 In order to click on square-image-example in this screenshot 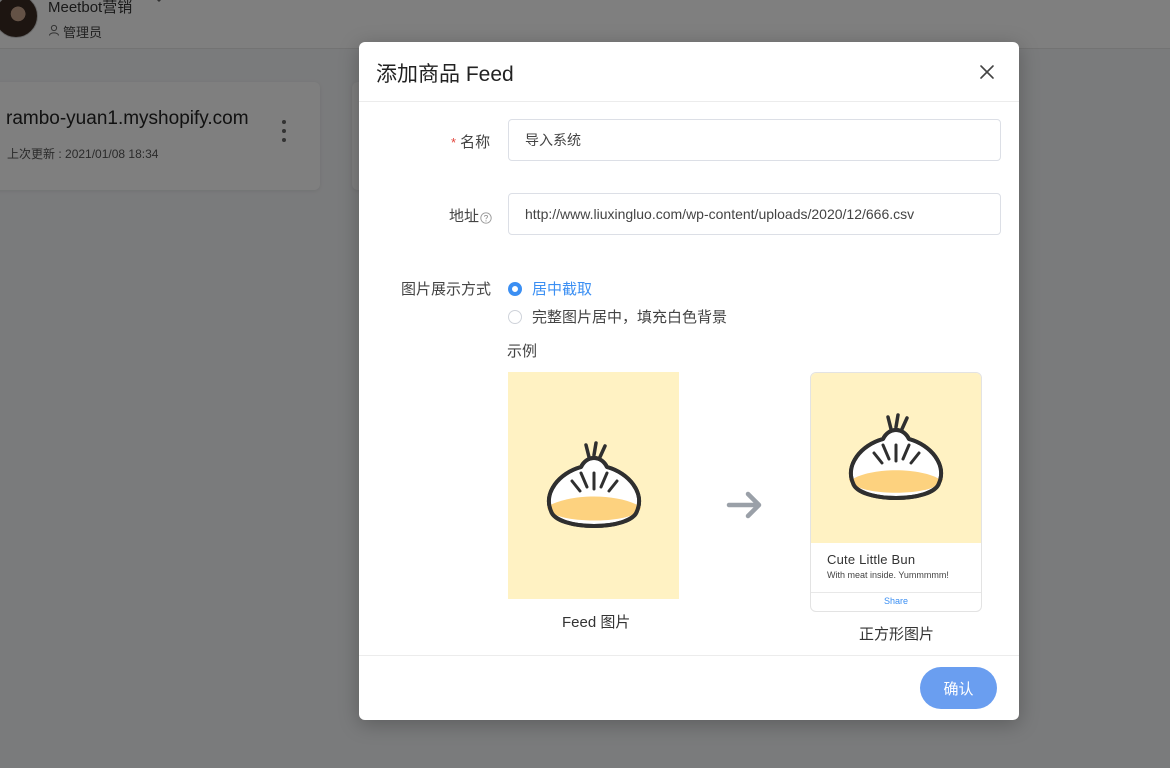, I will do `click(896, 458)`.